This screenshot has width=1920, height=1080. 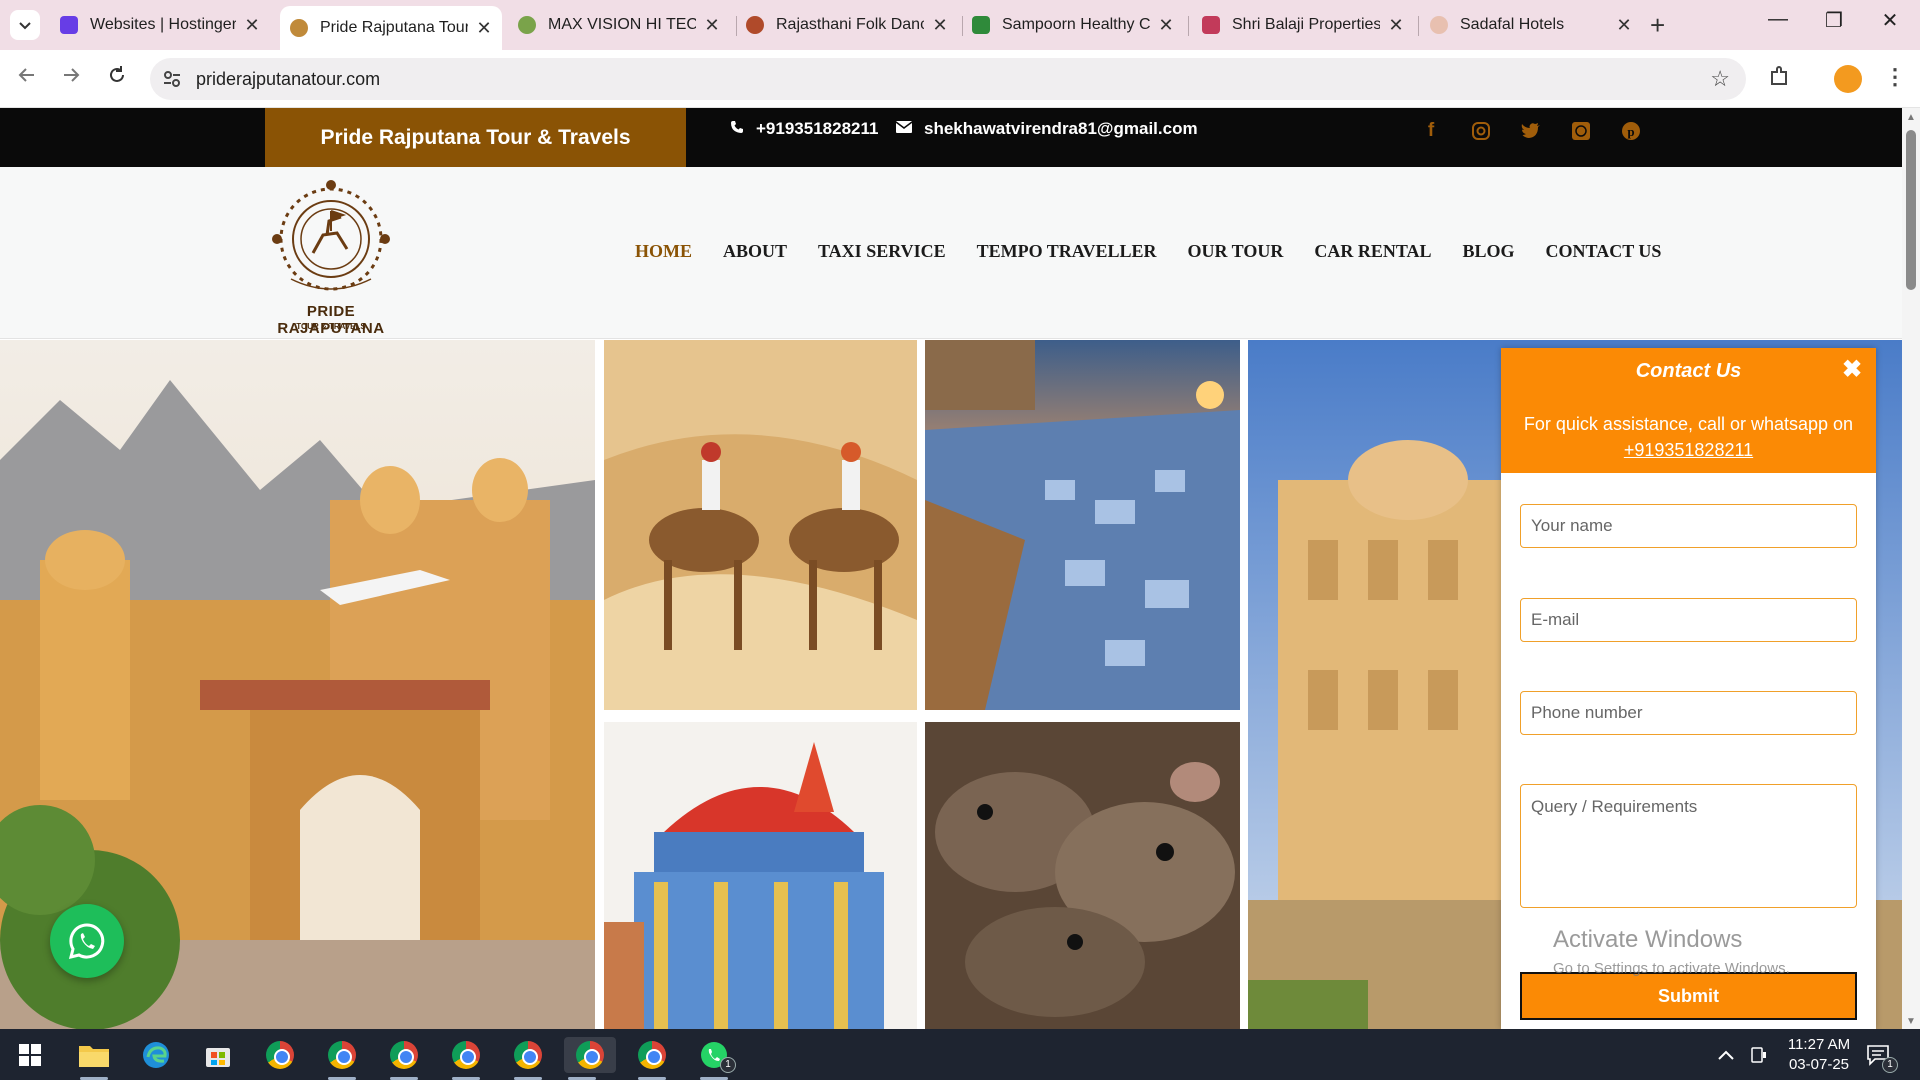 I want to click on whatsapp-taskbar-icon: 1, so click(x=716, y=1058).